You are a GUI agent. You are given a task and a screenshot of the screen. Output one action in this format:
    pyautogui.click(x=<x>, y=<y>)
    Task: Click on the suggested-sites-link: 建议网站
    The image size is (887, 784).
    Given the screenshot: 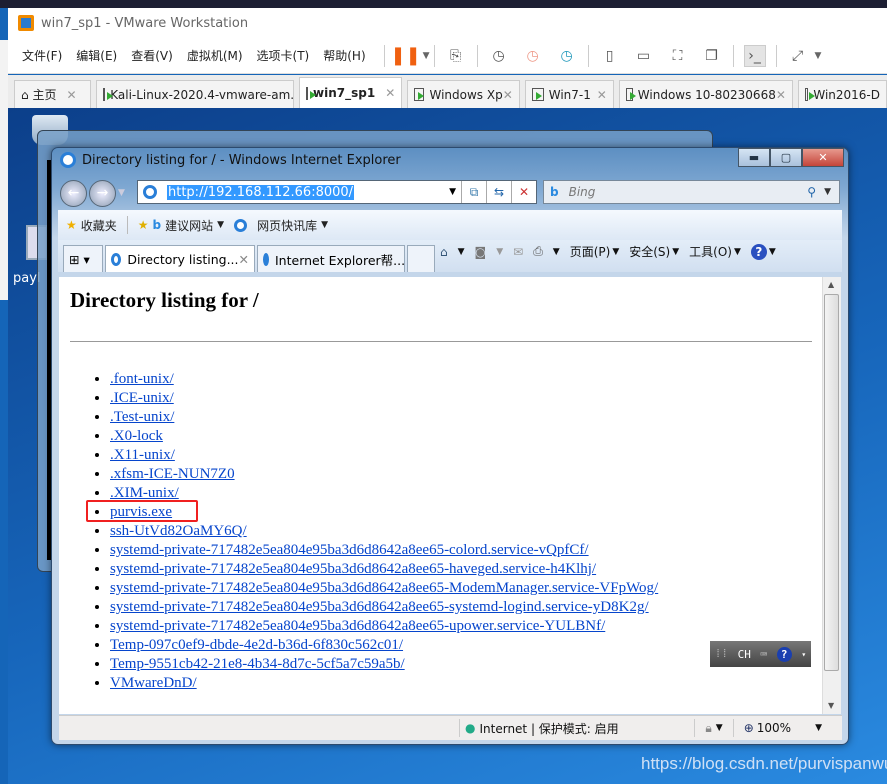 What is the action you would take?
    pyautogui.click(x=189, y=225)
    